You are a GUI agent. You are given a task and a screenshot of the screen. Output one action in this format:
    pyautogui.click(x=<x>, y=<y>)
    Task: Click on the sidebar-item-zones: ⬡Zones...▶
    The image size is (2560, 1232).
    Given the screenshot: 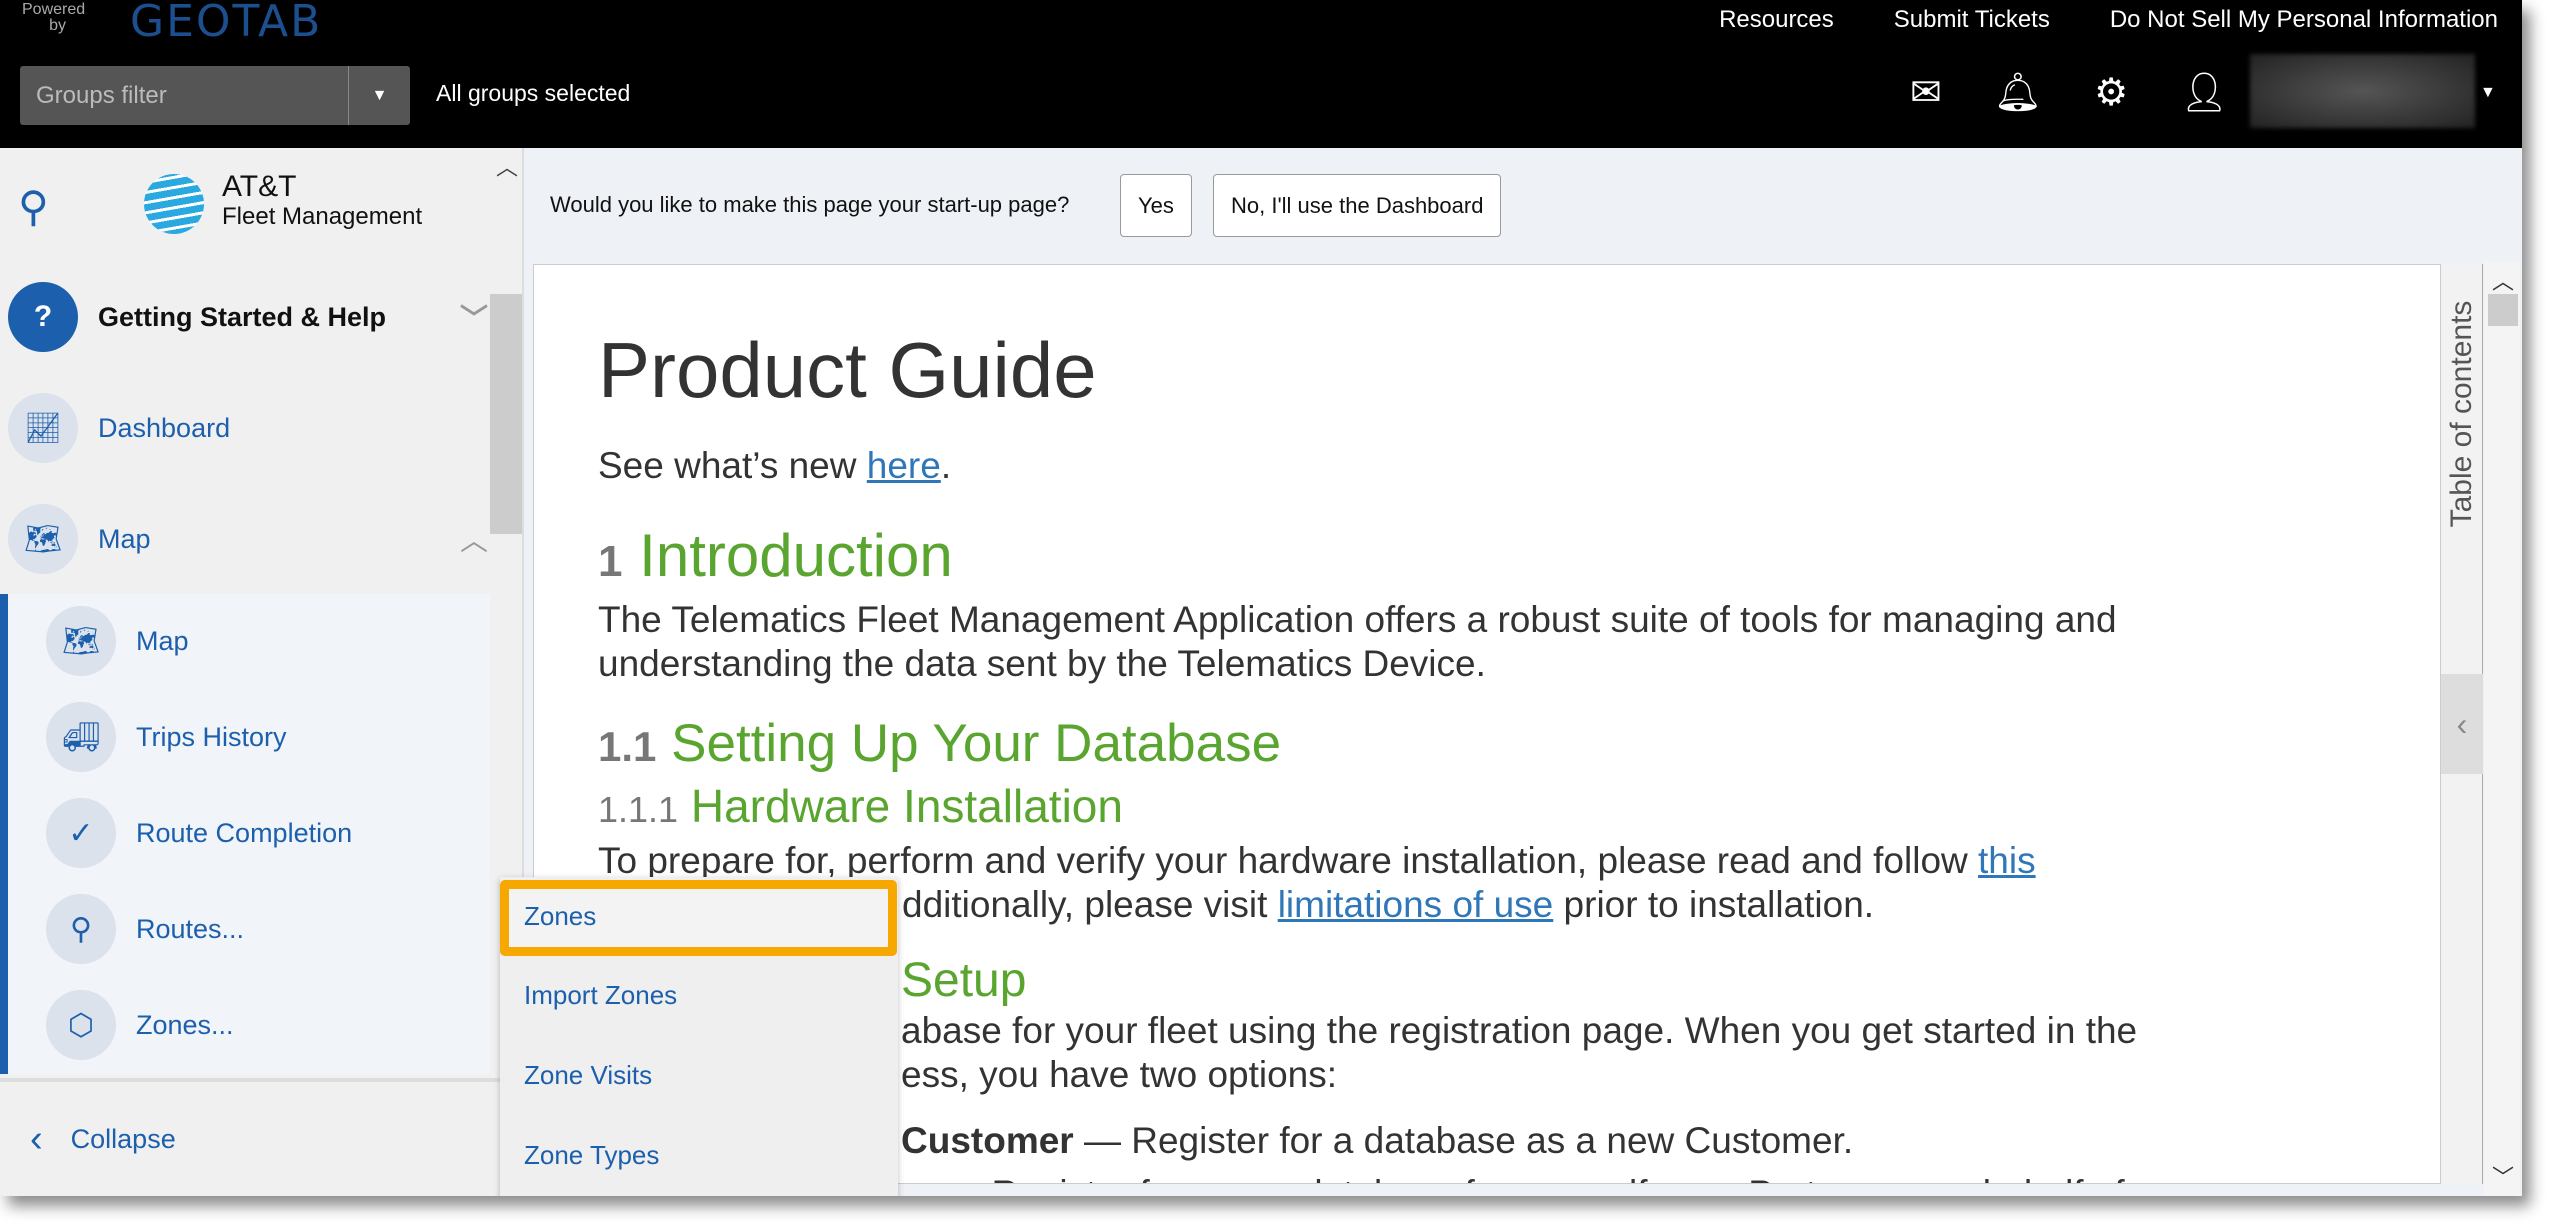 What is the action you would take?
    pyautogui.click(x=291, y=1025)
    